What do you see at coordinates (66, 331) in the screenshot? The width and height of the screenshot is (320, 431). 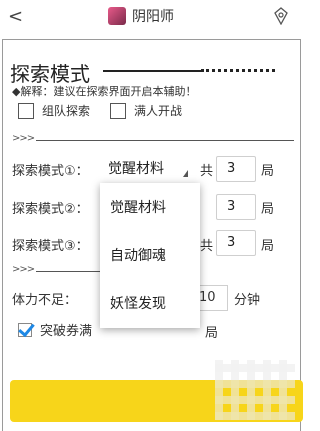 I see `ticket-label: 突破券满` at bounding box center [66, 331].